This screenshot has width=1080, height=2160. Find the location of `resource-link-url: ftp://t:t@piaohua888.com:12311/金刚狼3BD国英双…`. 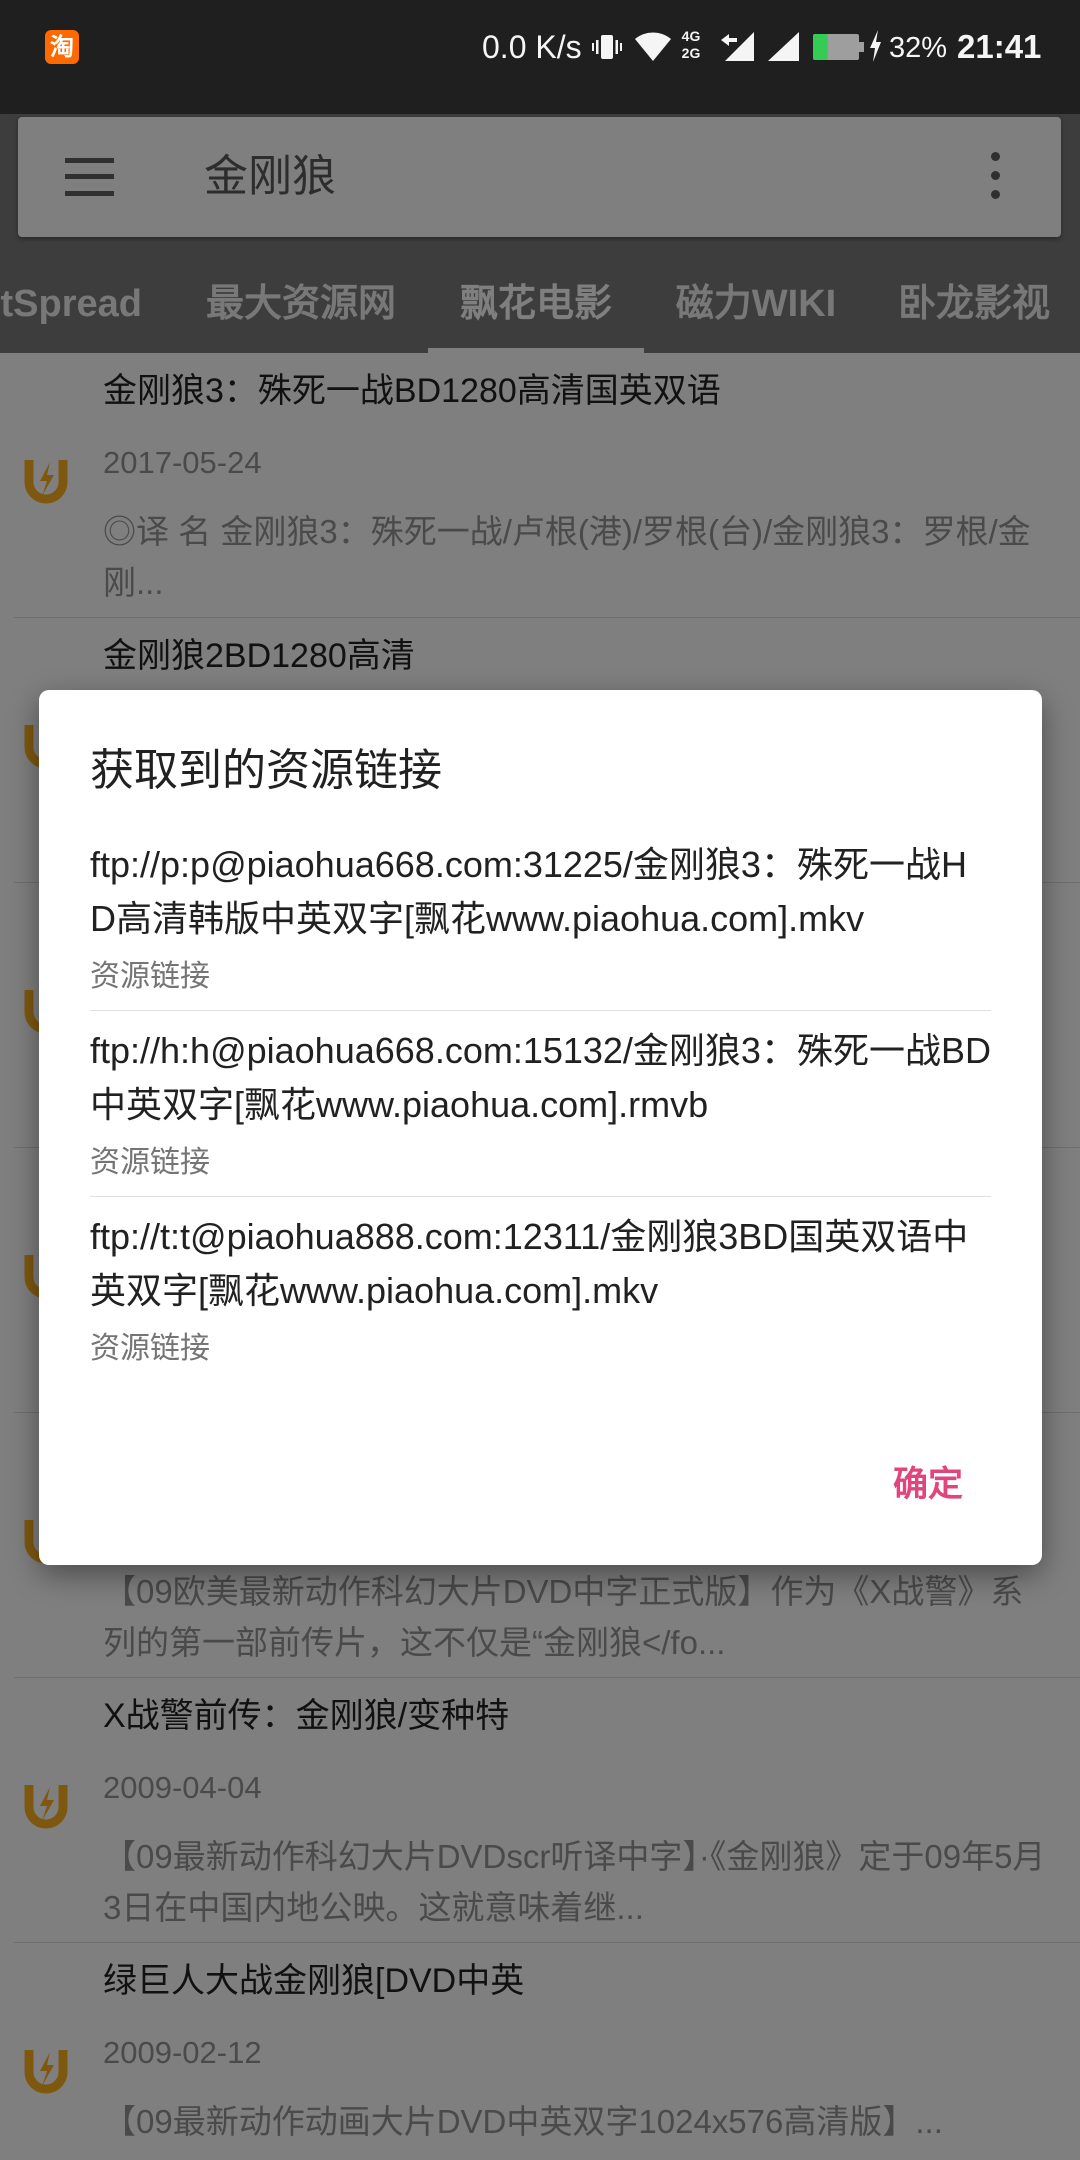

resource-link-url: ftp://t:t@piaohua888.com:12311/金刚狼3BD国英双… is located at coordinates (529, 1263).